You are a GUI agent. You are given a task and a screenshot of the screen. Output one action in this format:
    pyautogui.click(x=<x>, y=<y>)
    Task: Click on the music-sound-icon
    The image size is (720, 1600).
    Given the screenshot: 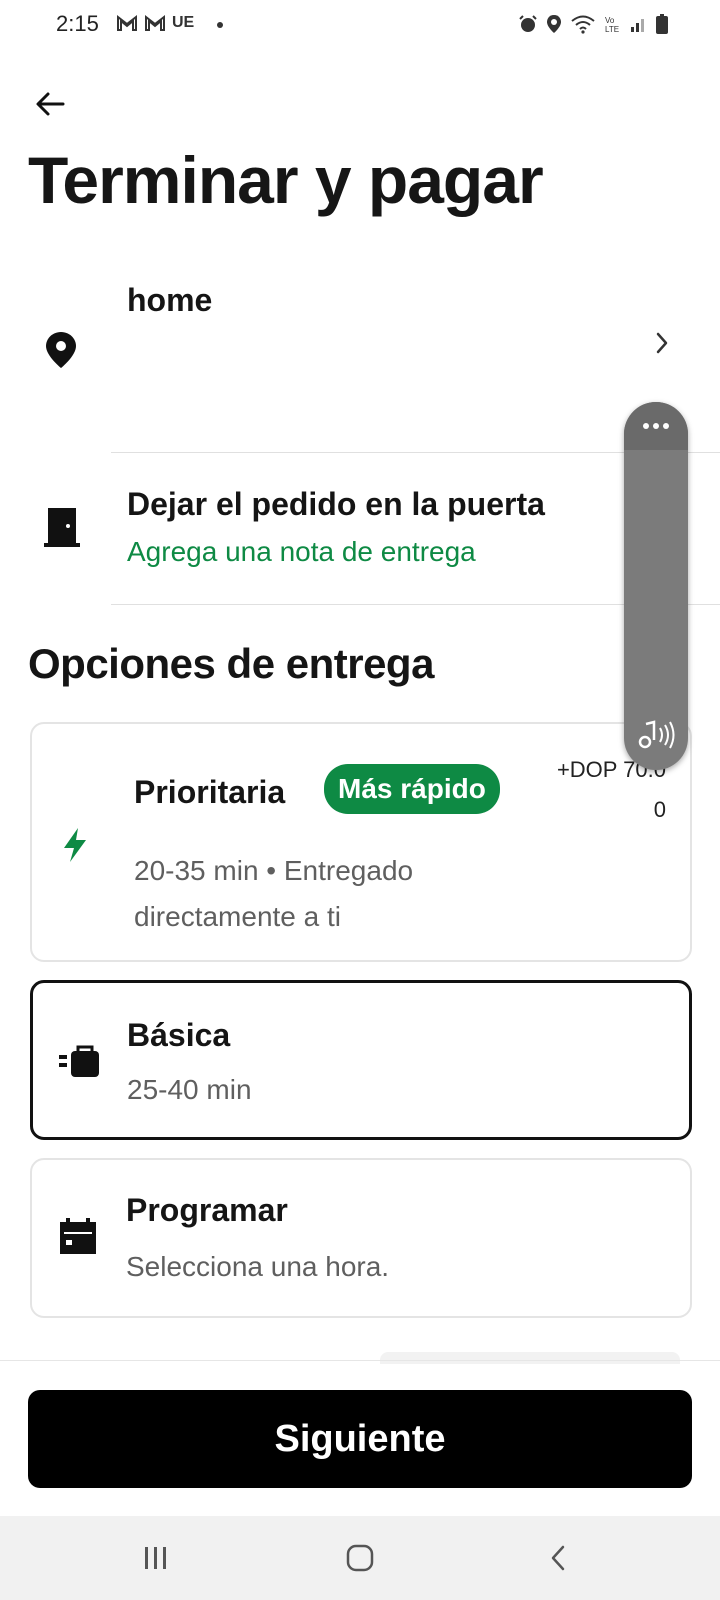 What is the action you would take?
    pyautogui.click(x=656, y=735)
    